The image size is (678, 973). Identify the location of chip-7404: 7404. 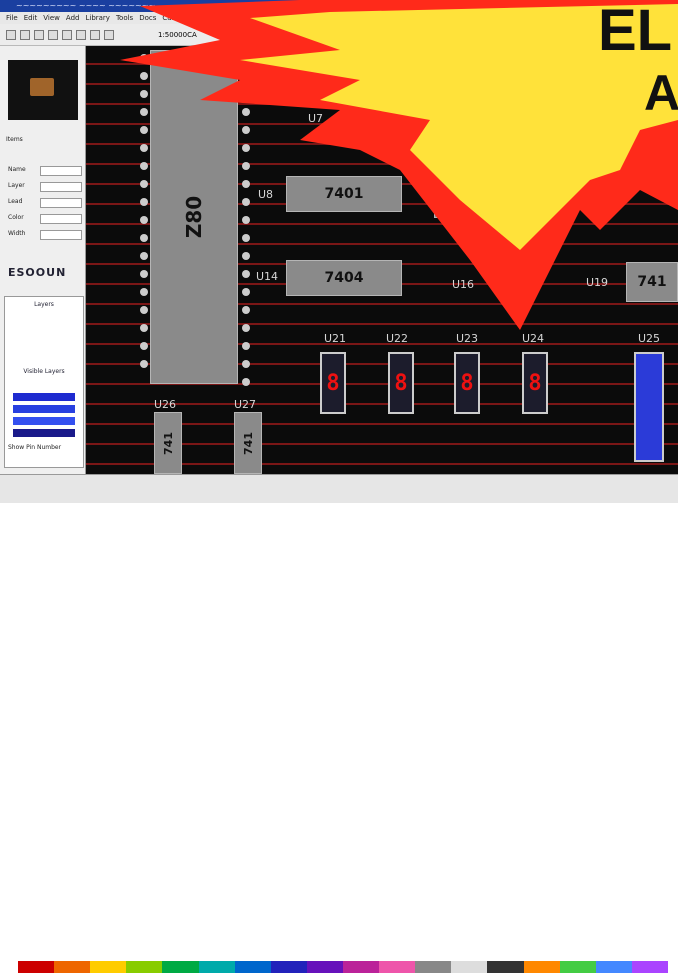
(344, 278).